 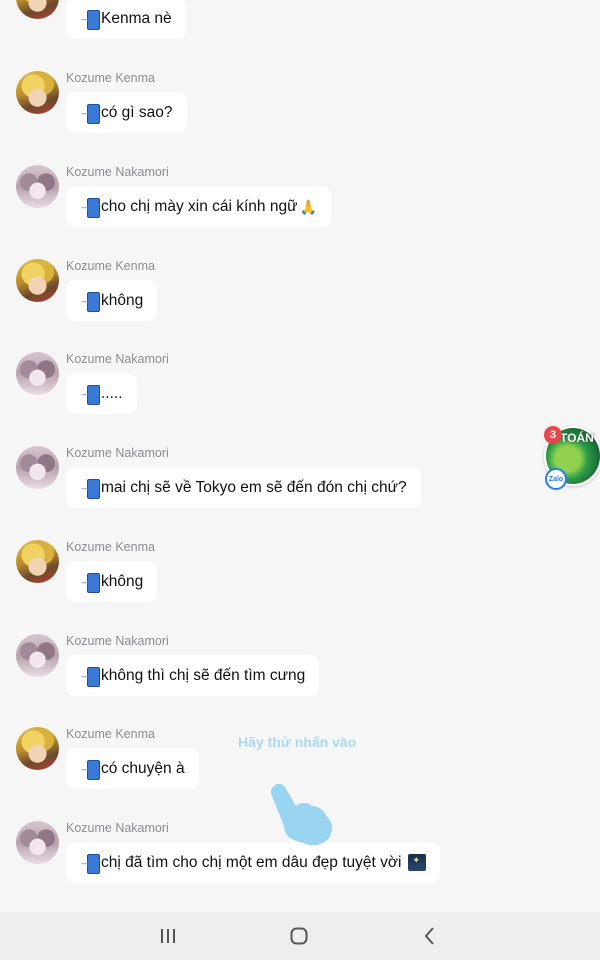 I want to click on chat-message: Kenma nè, so click(x=300, y=20).